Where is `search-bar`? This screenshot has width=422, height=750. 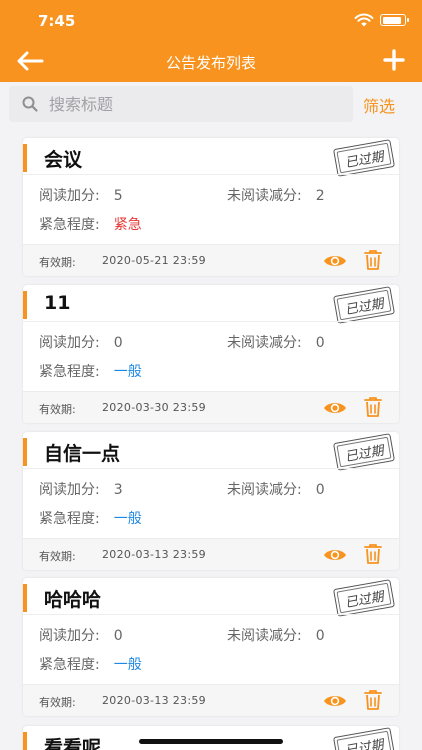 search-bar is located at coordinates (181, 104).